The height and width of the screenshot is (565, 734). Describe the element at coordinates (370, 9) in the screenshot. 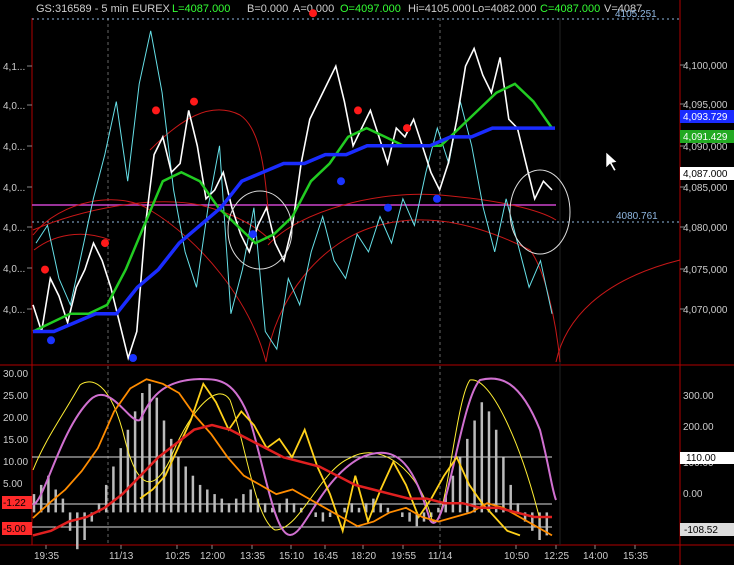

I see `header-open: O=4097.000` at that location.